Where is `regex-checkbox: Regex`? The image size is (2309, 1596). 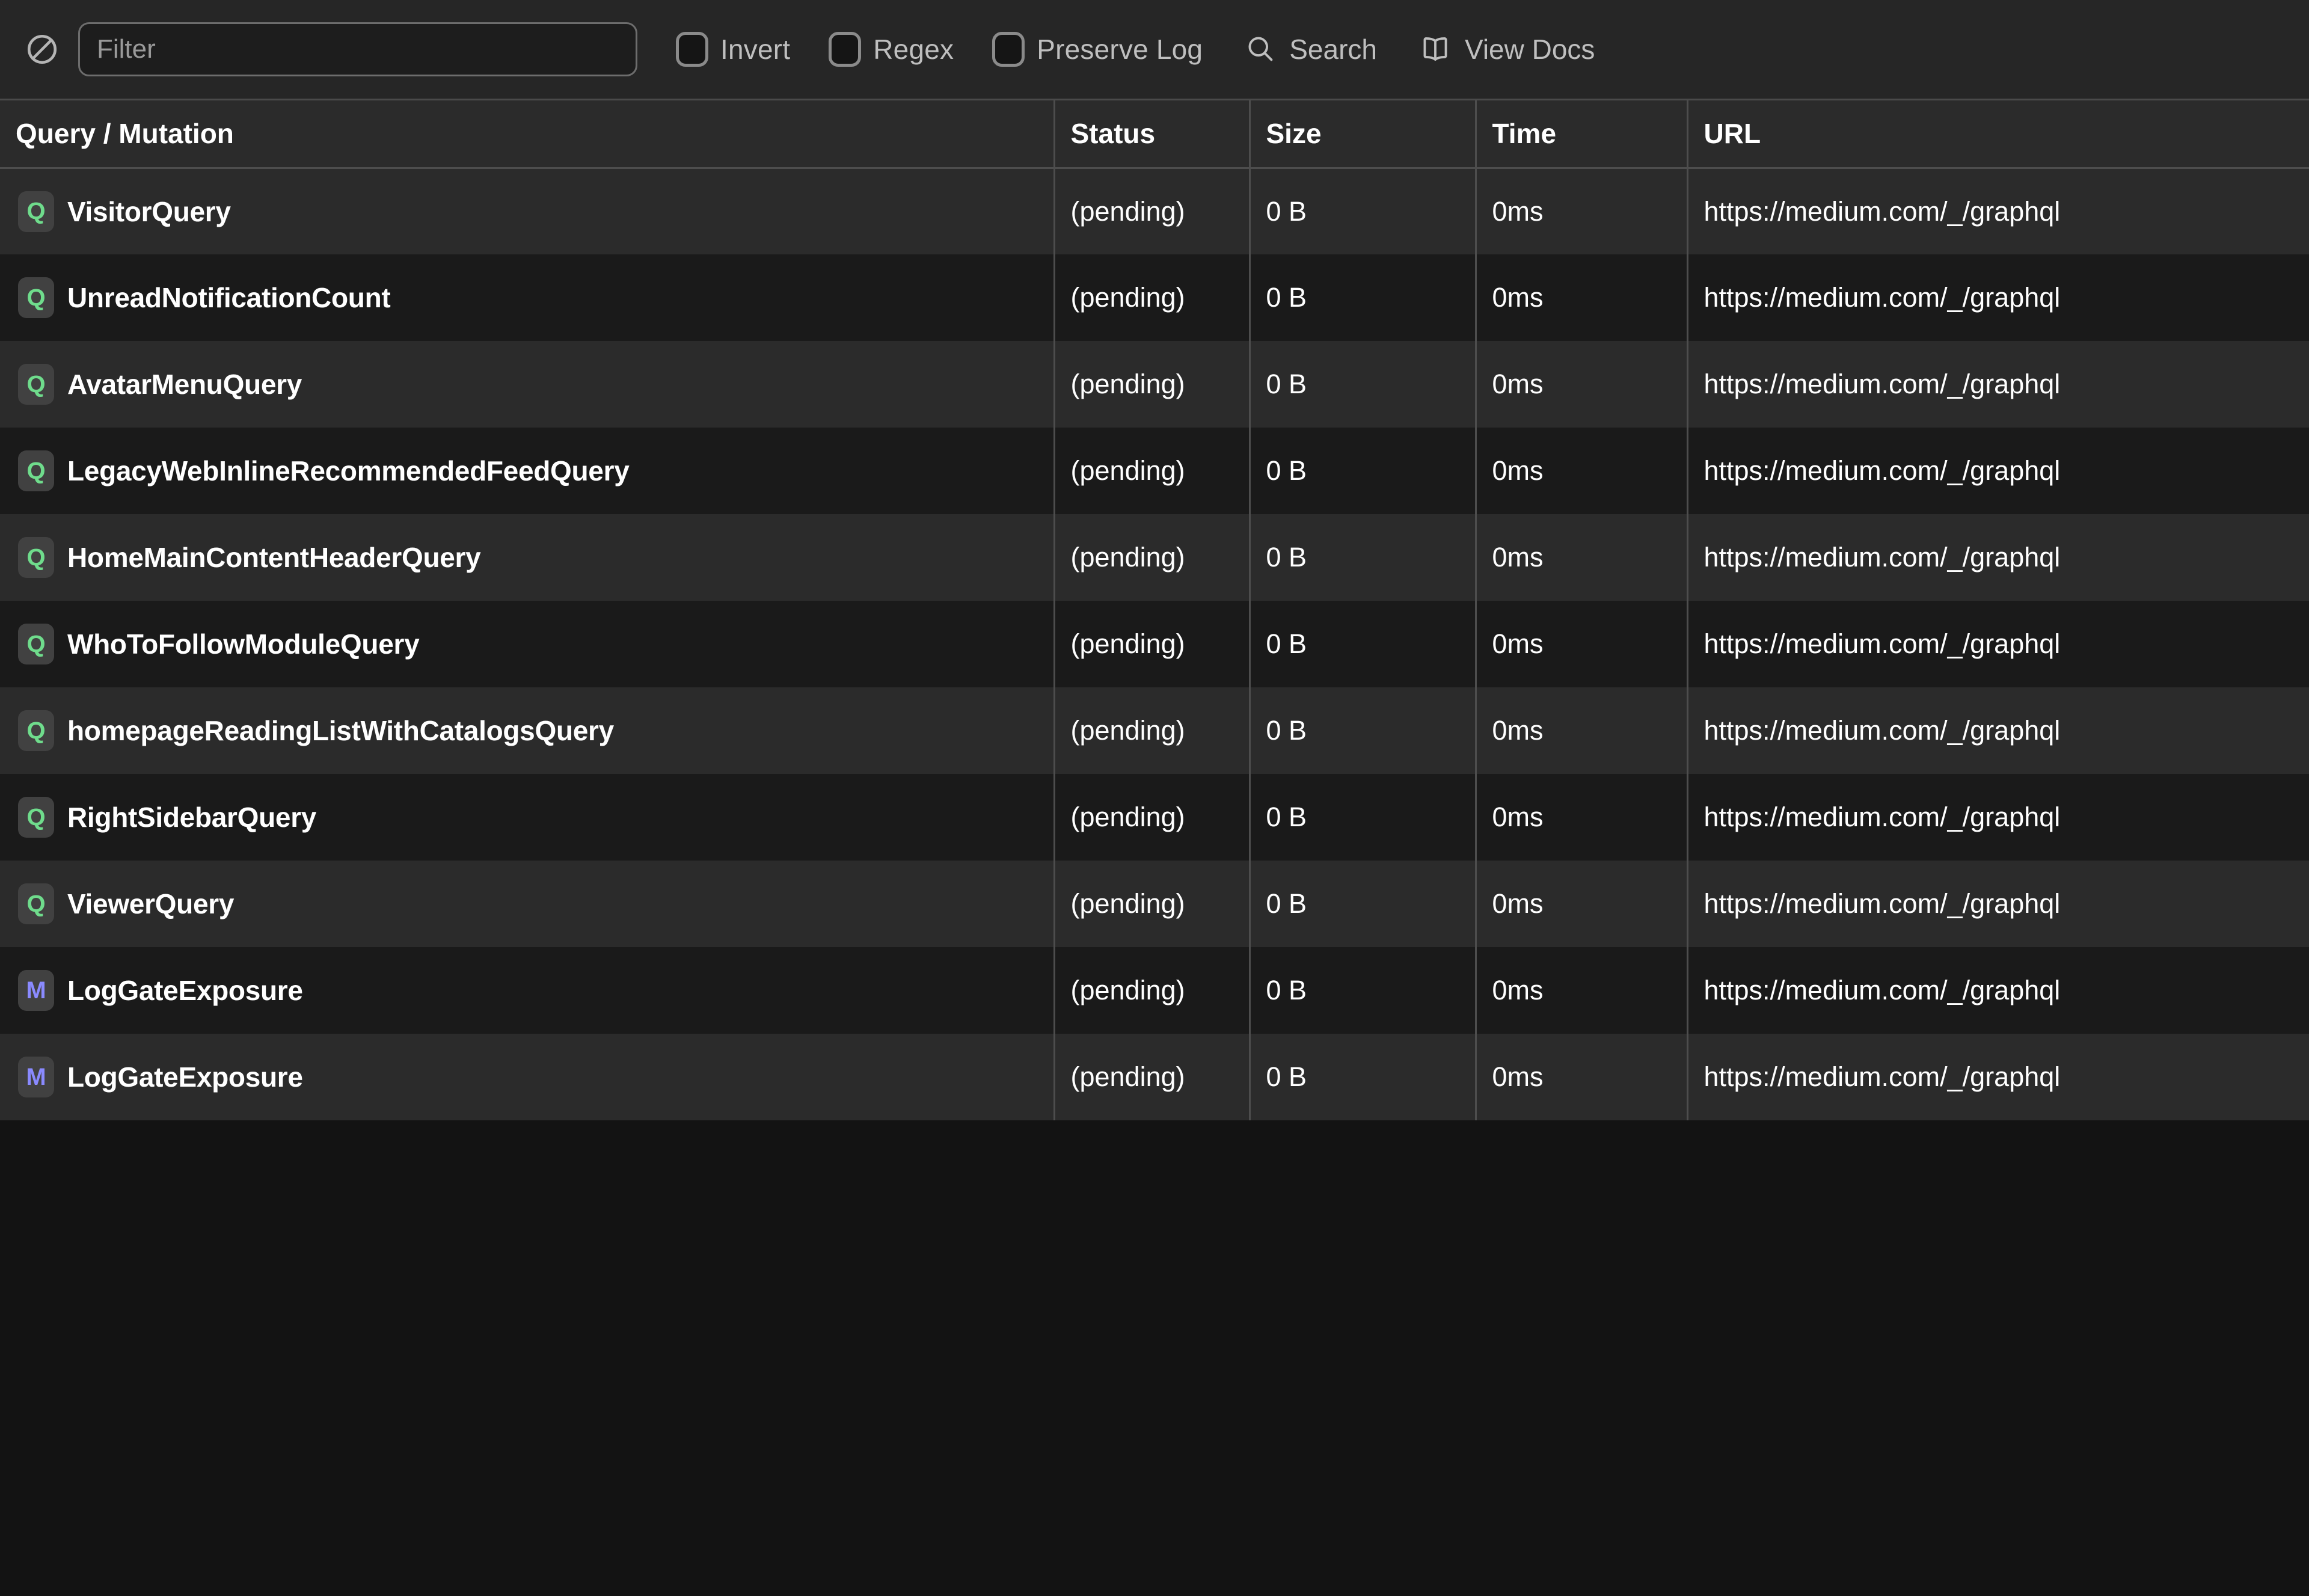
regex-checkbox: Regex is located at coordinates (892, 49).